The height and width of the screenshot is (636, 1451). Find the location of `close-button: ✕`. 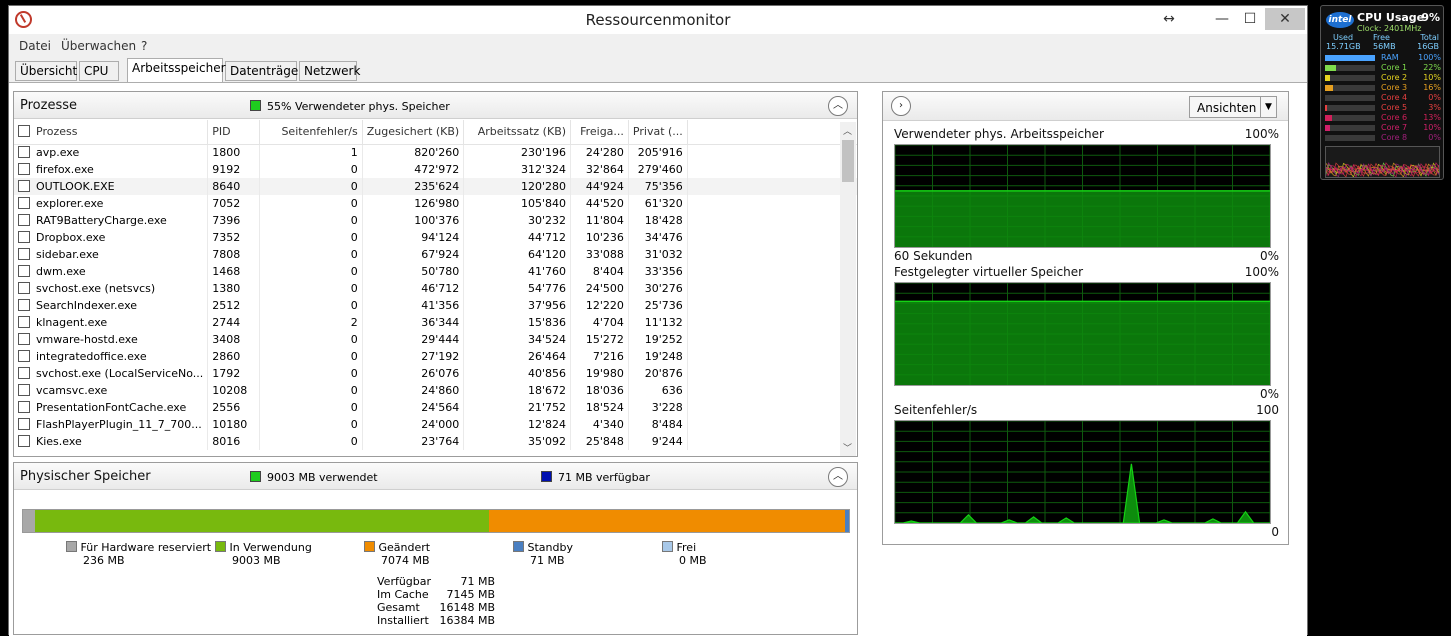

close-button: ✕ is located at coordinates (1285, 19).